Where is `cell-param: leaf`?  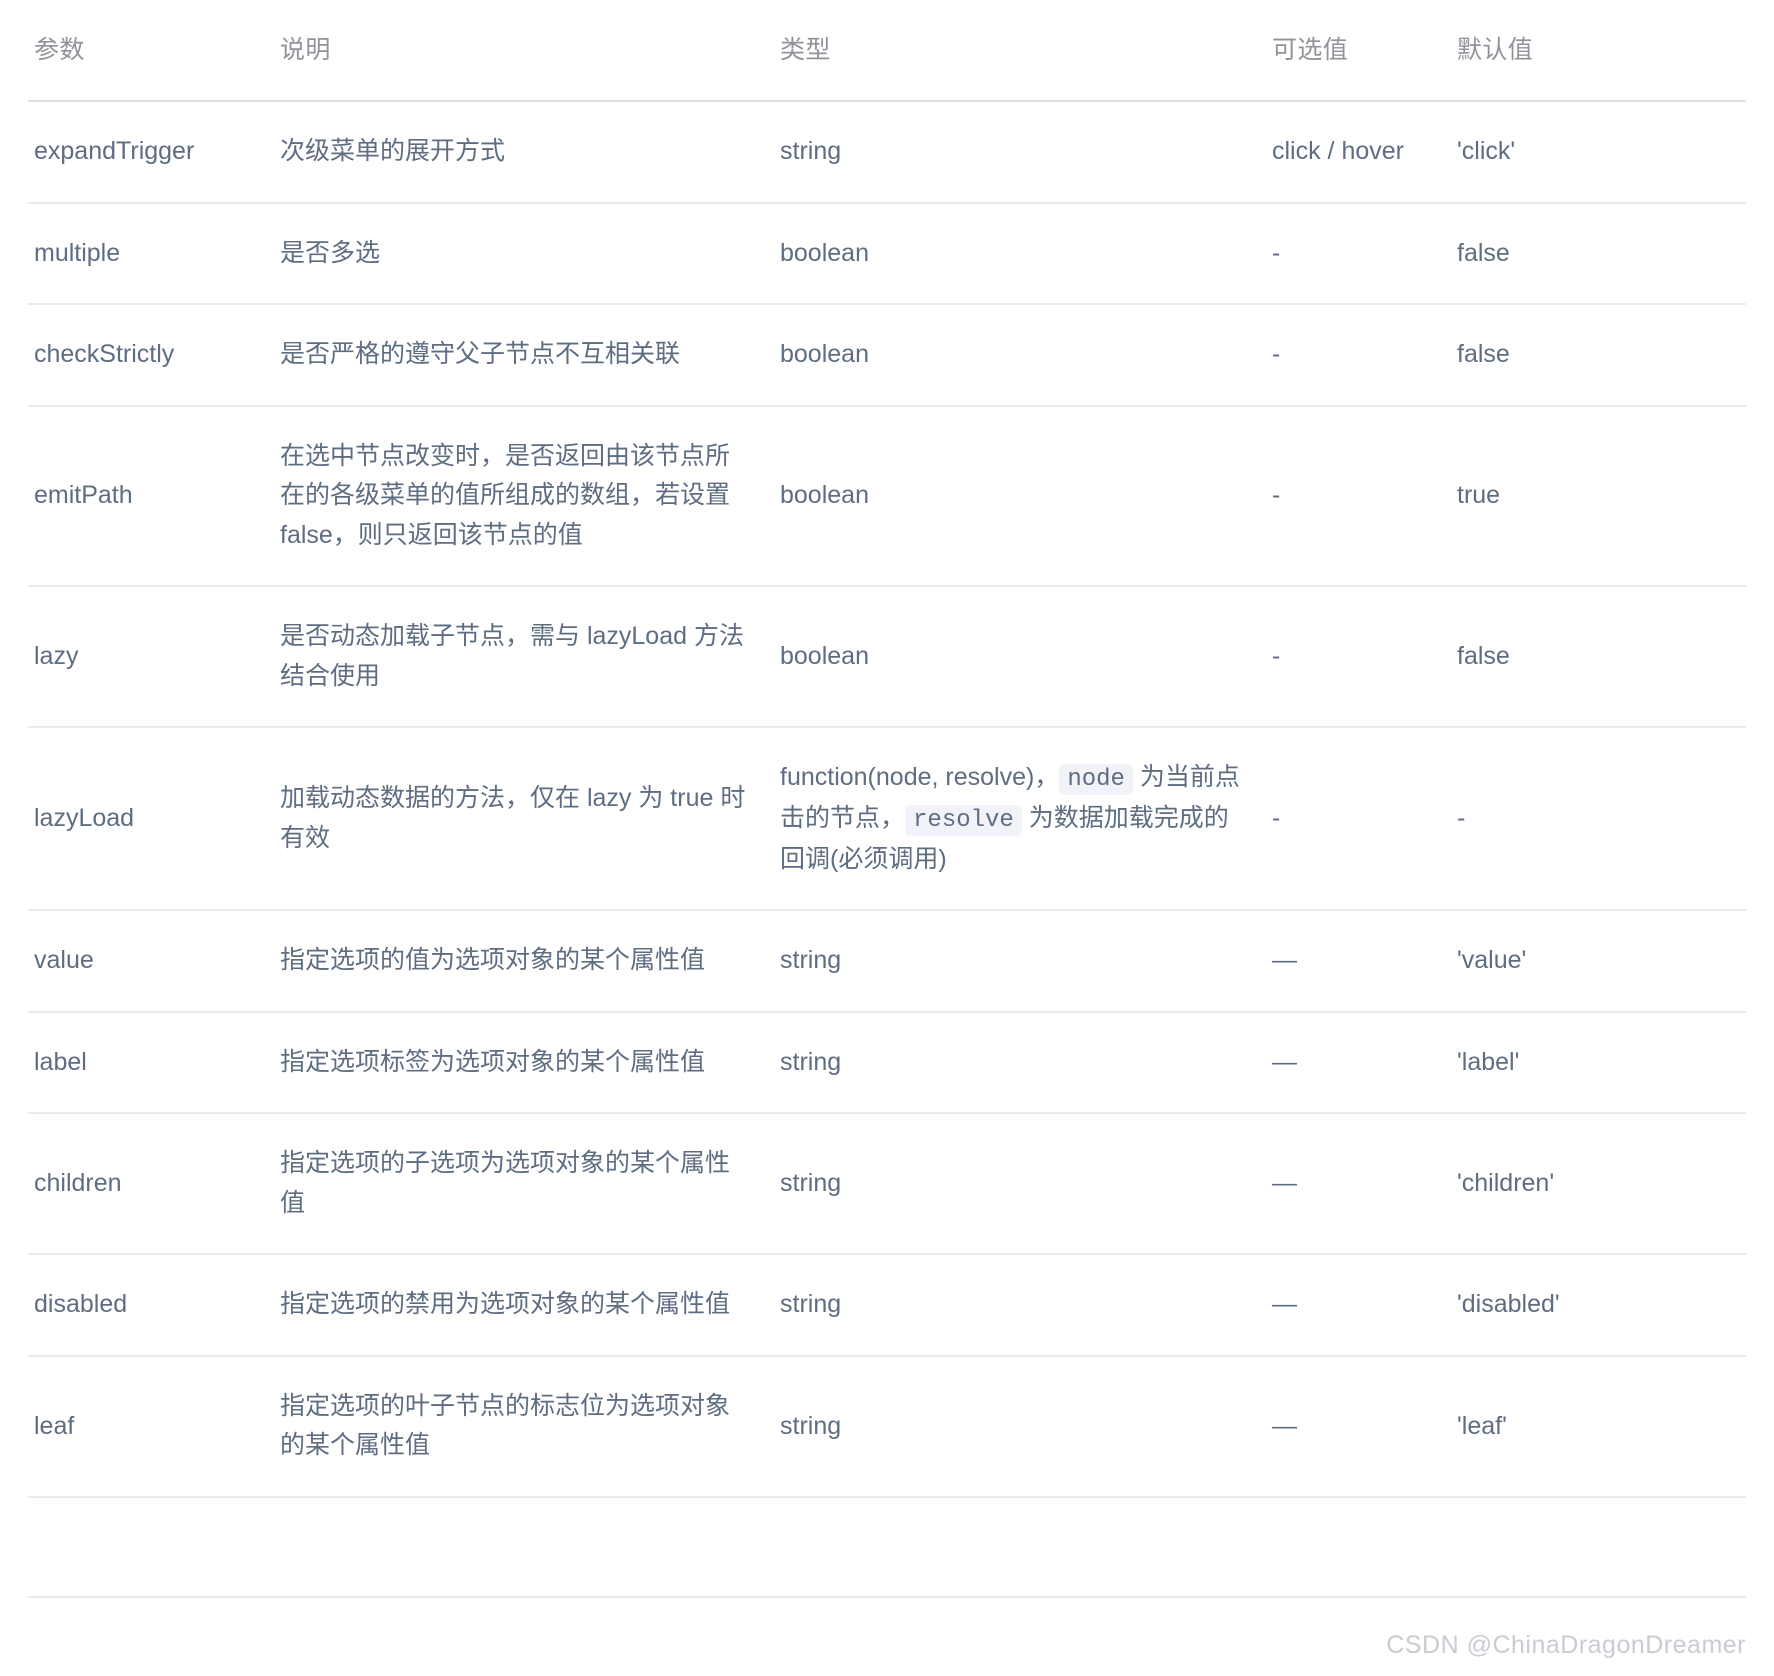
cell-param: leaf is located at coordinates (147, 1426).